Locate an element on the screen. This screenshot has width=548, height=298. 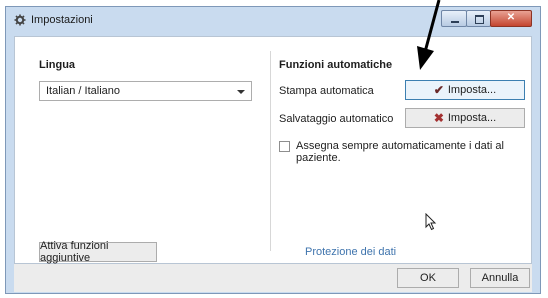
window-title: Impostazioni is located at coordinates (62, 20).